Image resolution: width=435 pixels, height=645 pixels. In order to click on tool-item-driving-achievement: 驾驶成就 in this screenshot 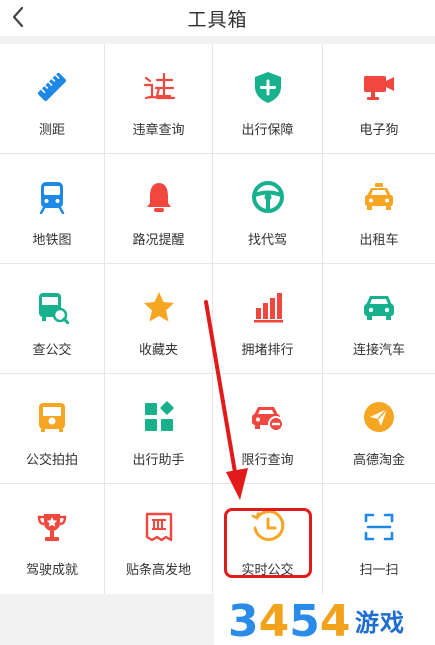, I will do `click(52, 539)`.